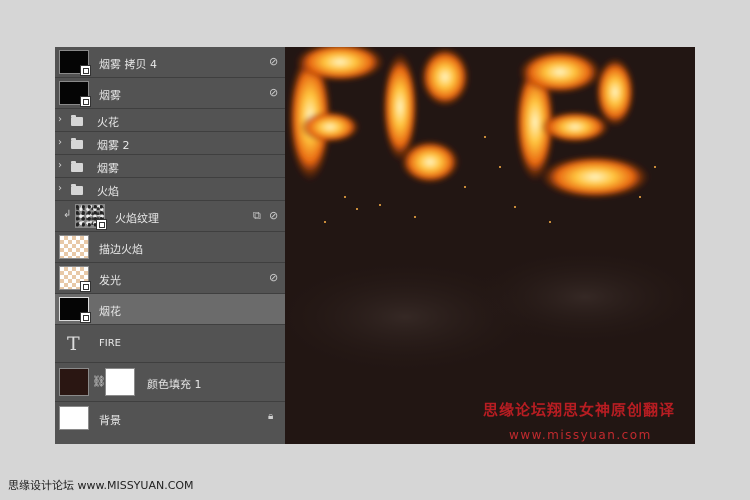  What do you see at coordinates (101, 485) in the screenshot?
I see `site-credit: 思缘设计论坛 www.MISSYUAN.COM` at bounding box center [101, 485].